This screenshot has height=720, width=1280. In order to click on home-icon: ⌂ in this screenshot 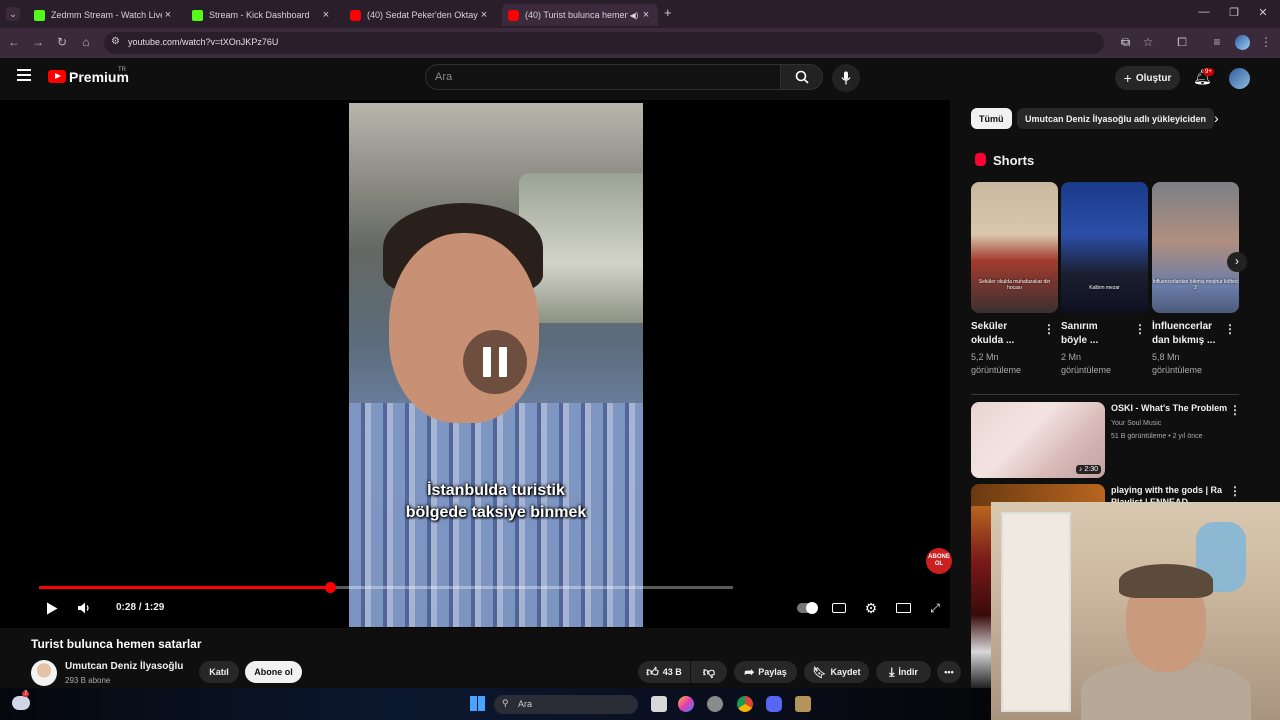, I will do `click(86, 42)`.